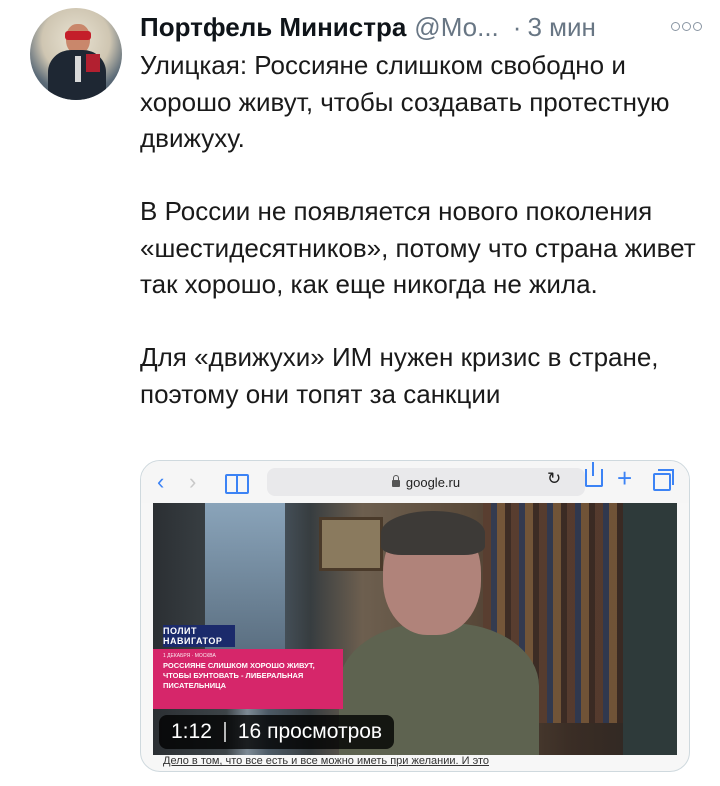  I want to click on tweet-header: Портфель Министра @Мо... · 3 мин, so click(425, 27).